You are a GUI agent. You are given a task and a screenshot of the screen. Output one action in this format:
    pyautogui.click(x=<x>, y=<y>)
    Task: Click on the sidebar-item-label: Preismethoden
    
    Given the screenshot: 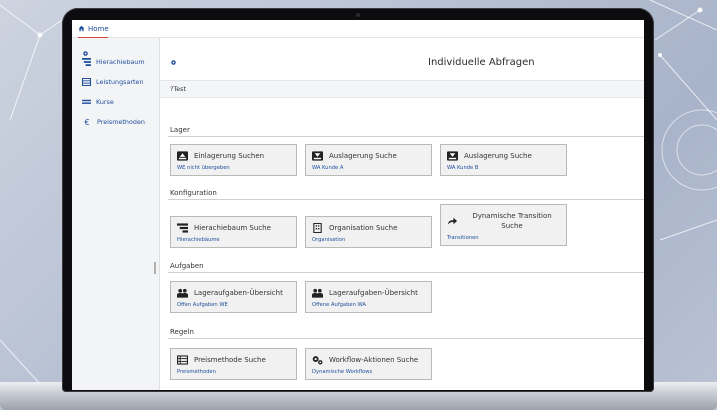 What is the action you would take?
    pyautogui.click(x=121, y=122)
    